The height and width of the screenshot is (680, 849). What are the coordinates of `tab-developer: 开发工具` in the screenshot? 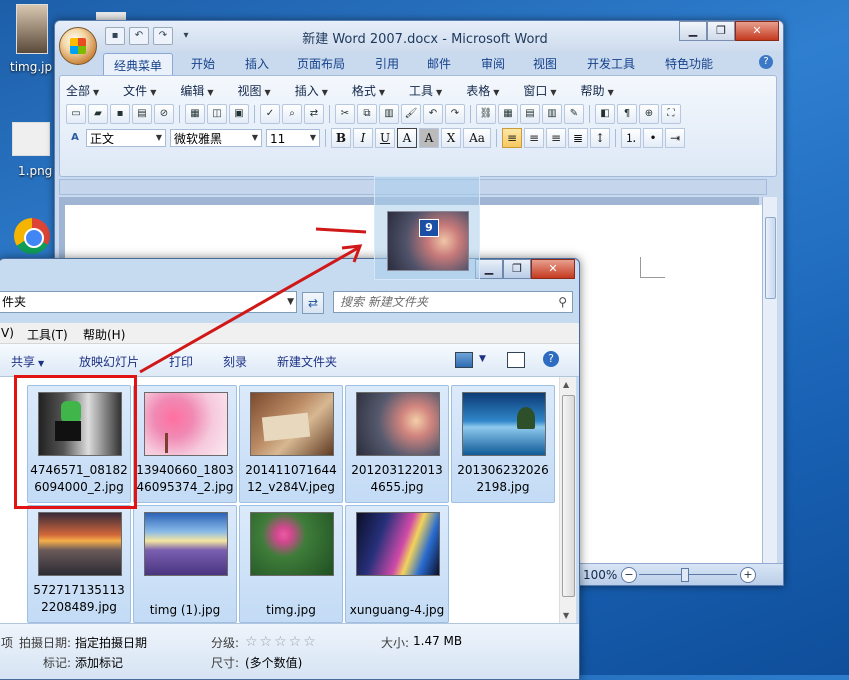 It's located at (611, 63).